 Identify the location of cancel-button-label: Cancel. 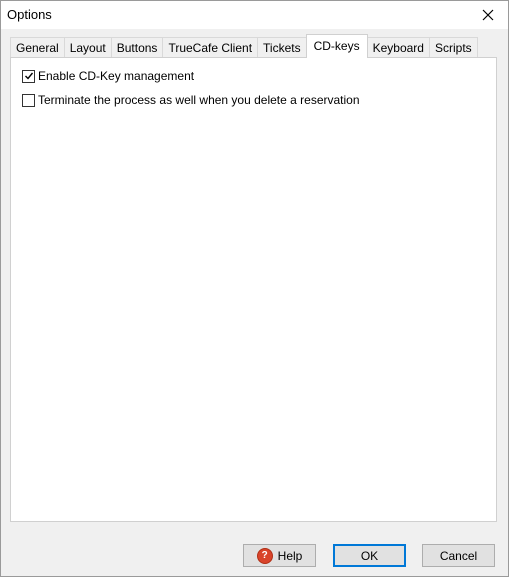
(458, 555).